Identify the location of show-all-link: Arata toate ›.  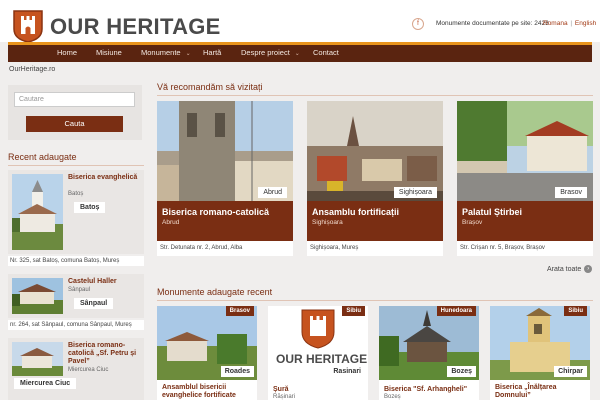
(570, 269).